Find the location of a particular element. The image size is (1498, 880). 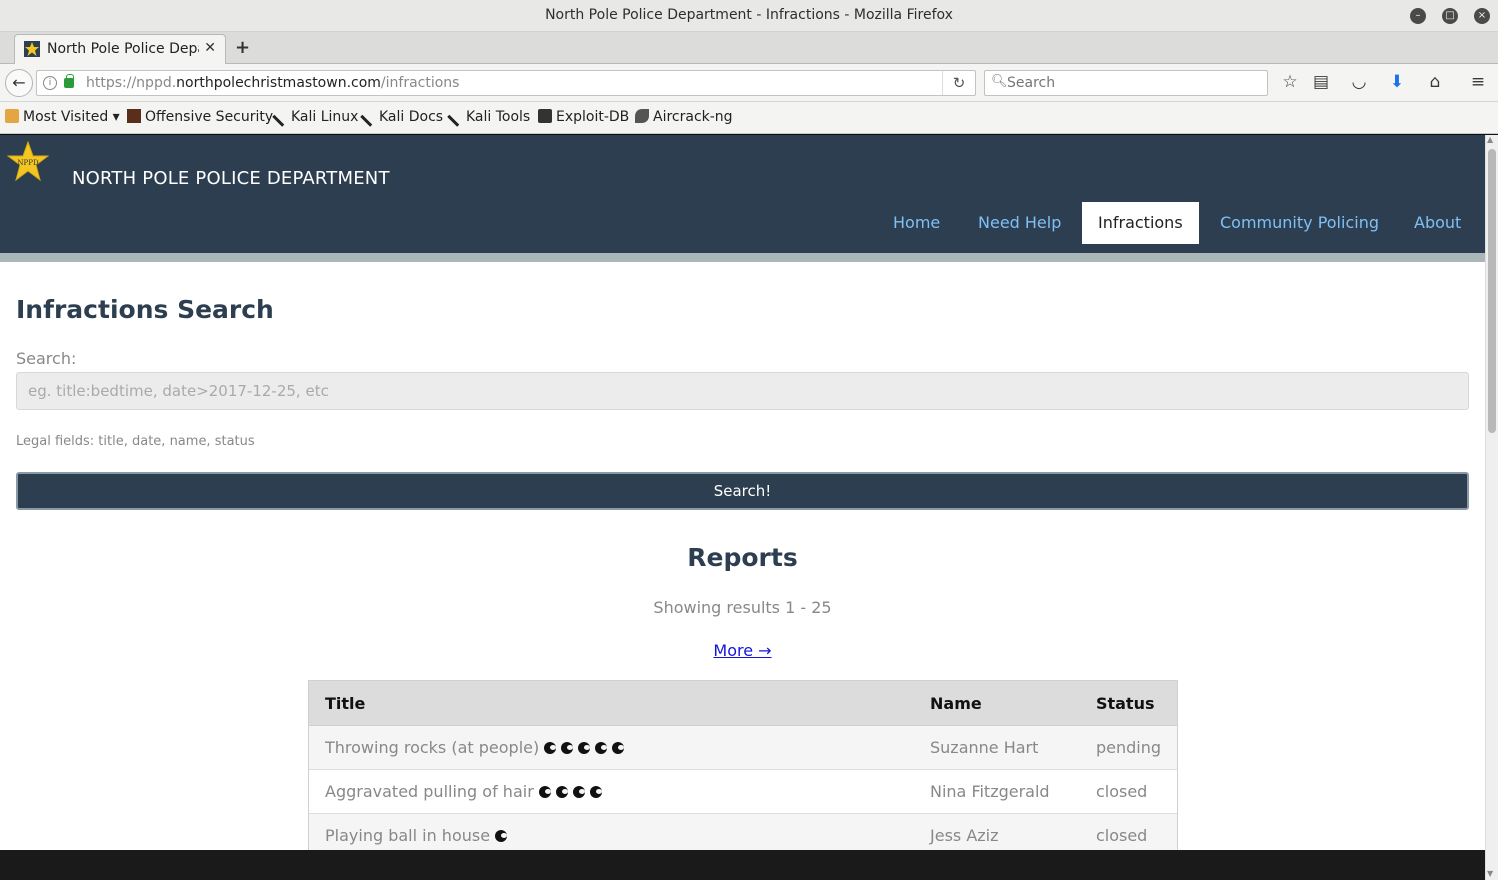

maximize-icon: □ is located at coordinates (1450, 16).